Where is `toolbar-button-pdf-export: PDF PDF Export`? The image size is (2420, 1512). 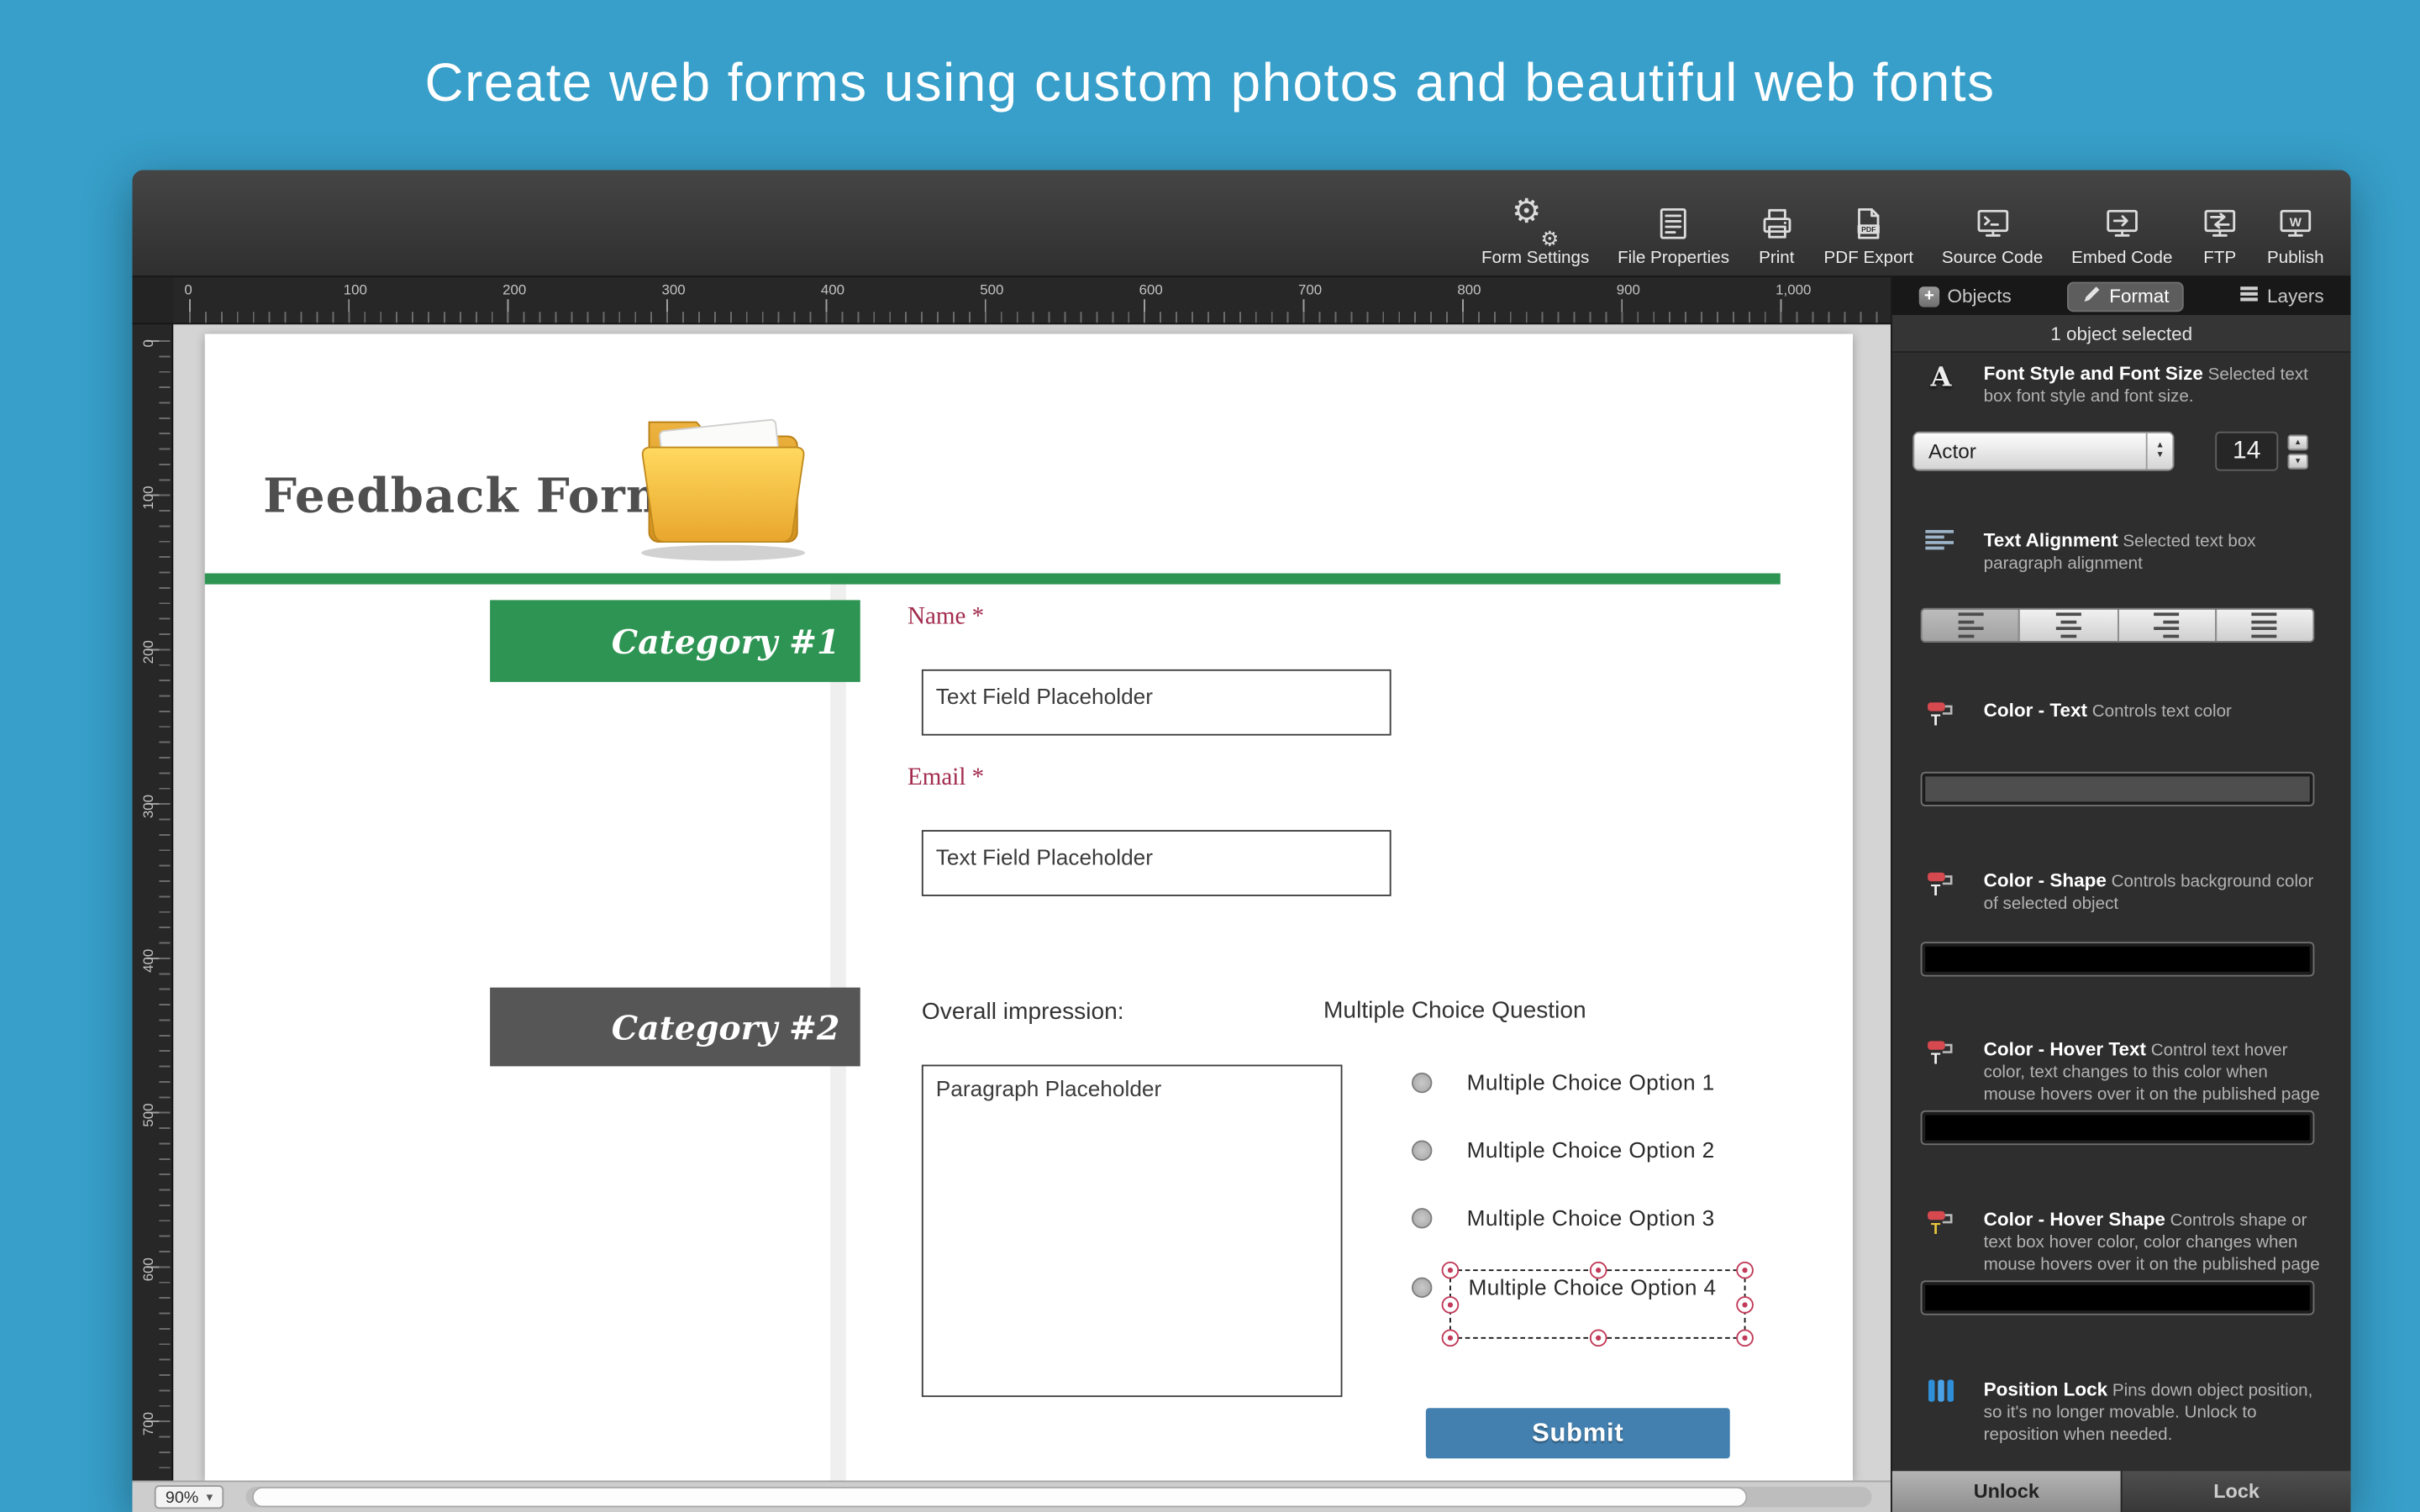 toolbar-button-pdf-export: PDF PDF Export is located at coordinates (1869, 234).